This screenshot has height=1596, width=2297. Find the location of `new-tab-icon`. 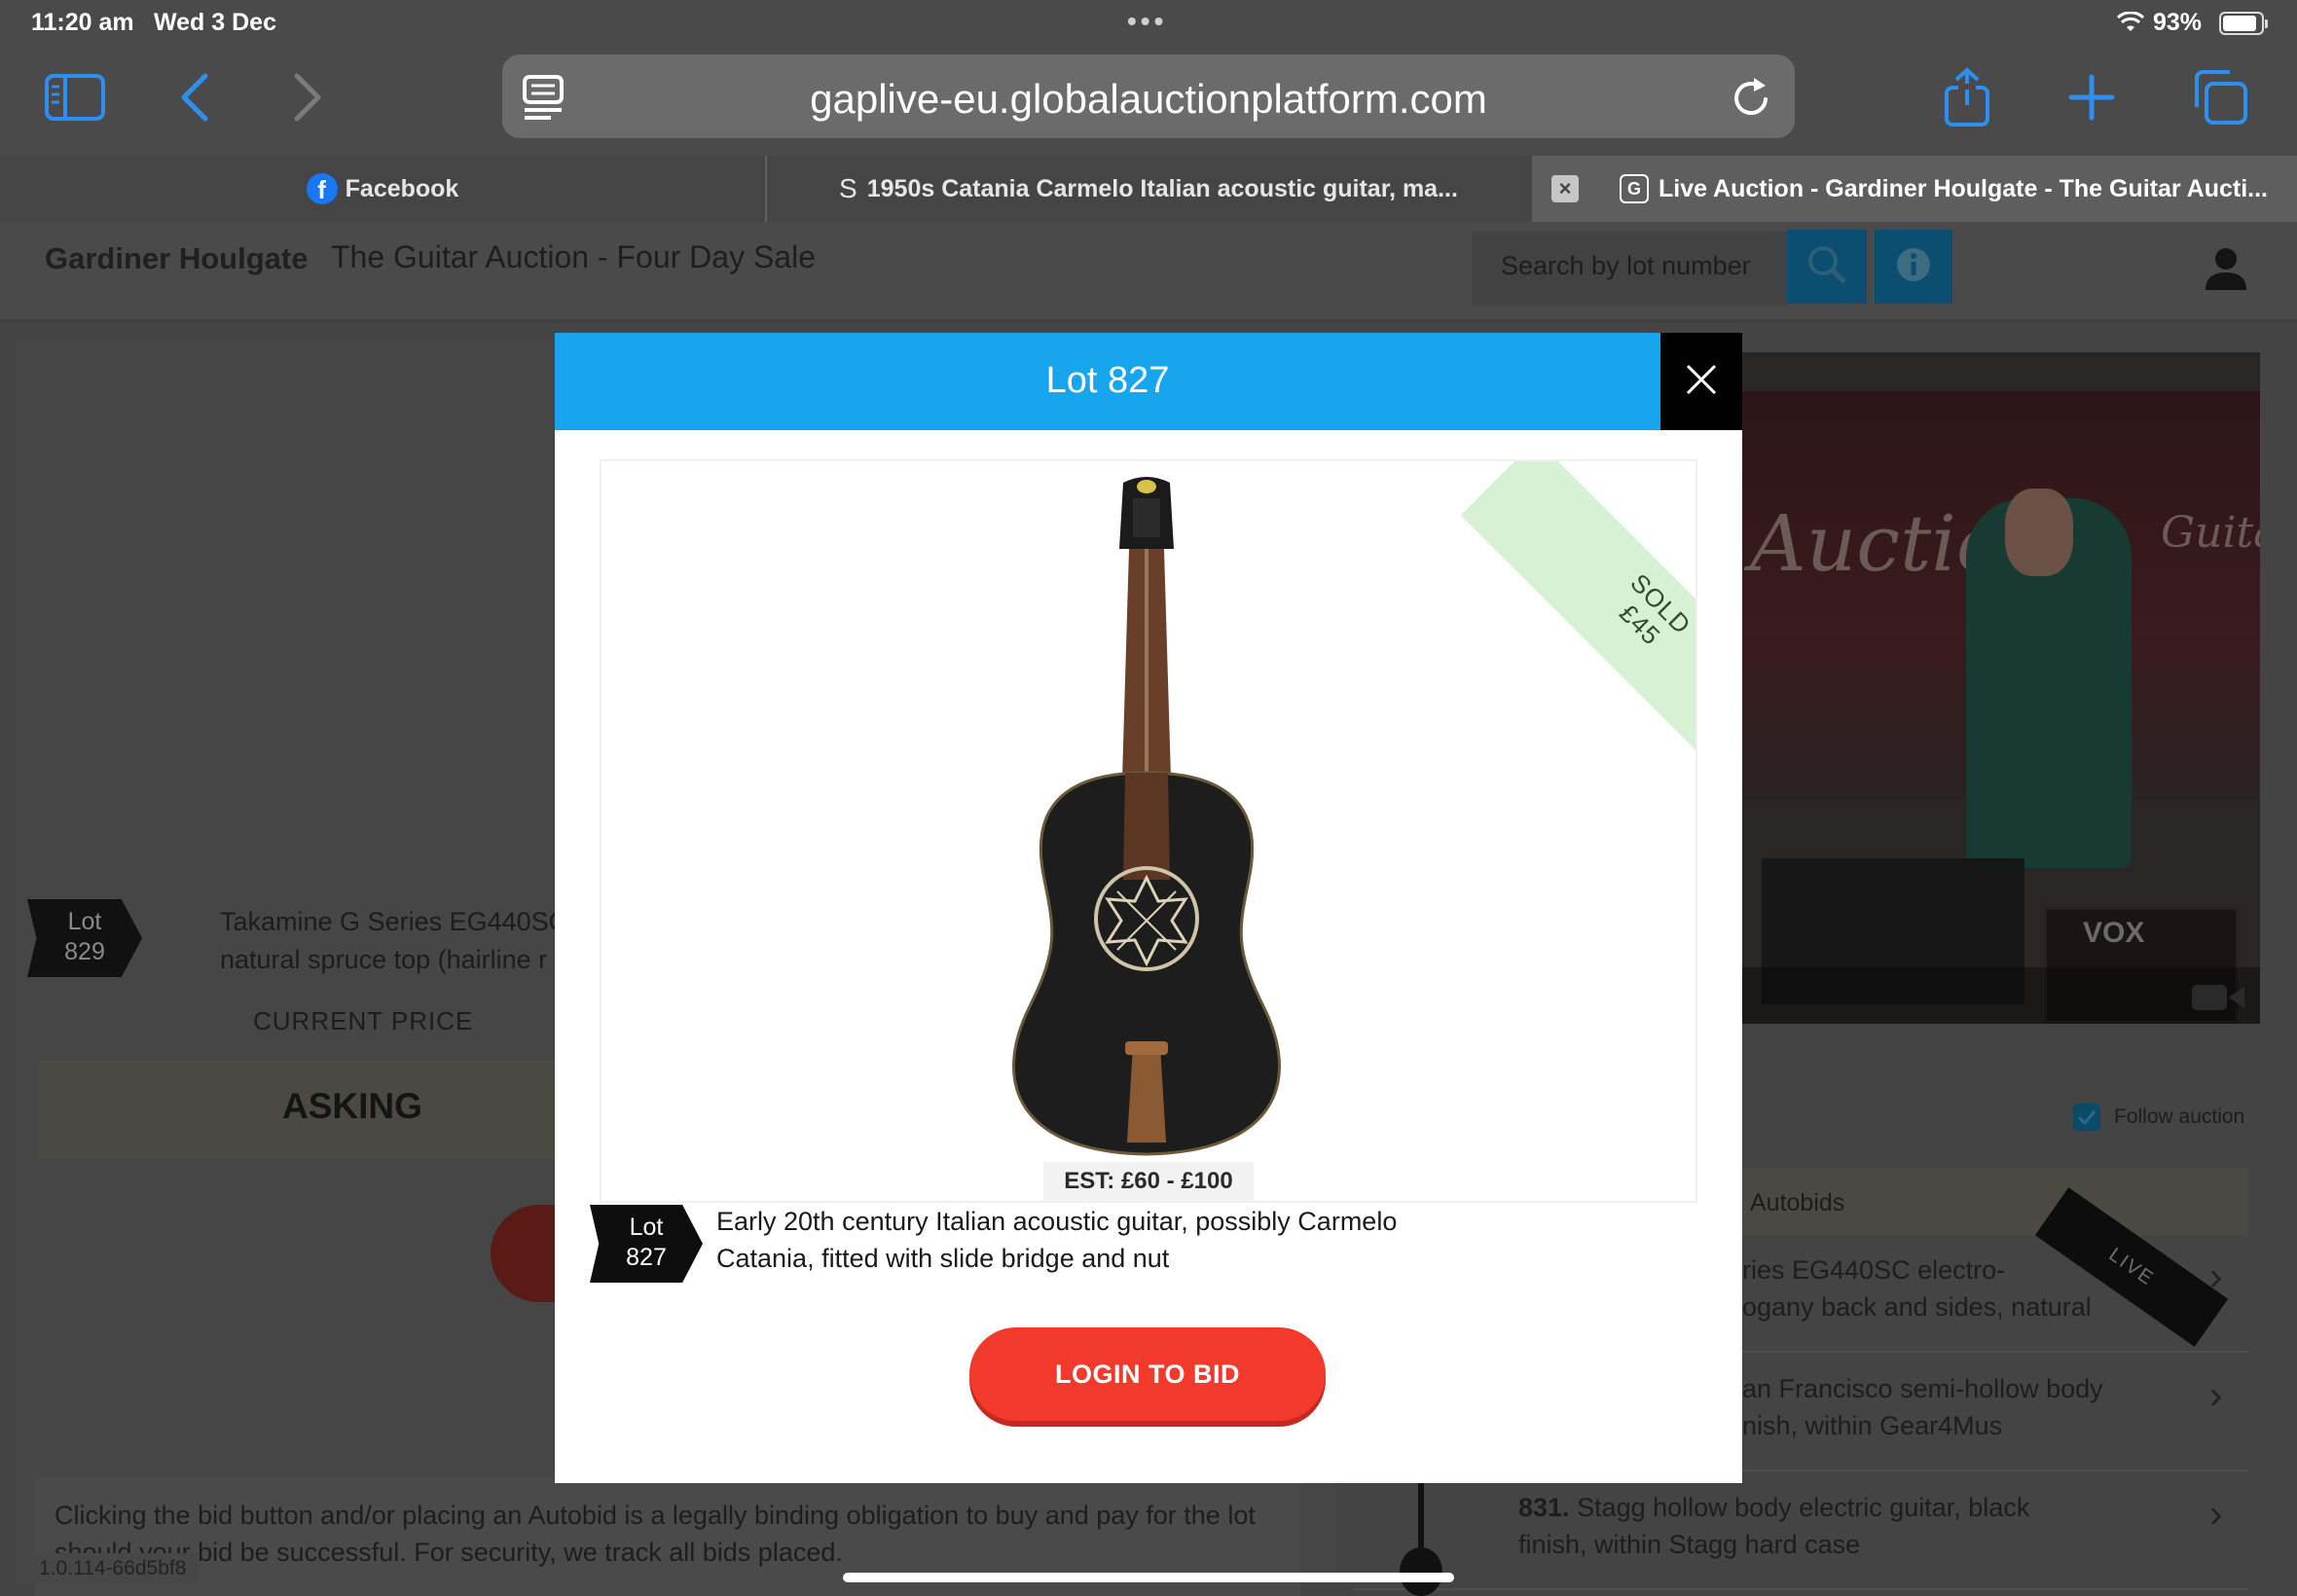

new-tab-icon is located at coordinates (2092, 97).